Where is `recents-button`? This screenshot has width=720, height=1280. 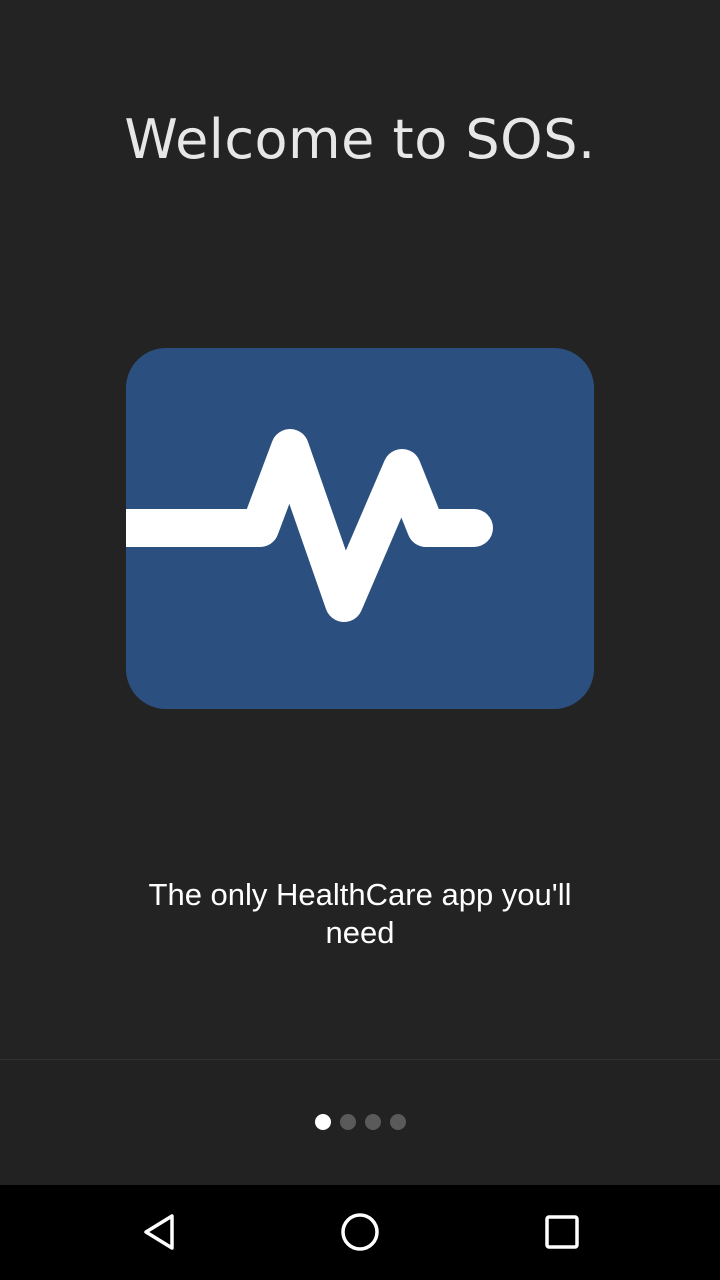
recents-button is located at coordinates (562, 1232).